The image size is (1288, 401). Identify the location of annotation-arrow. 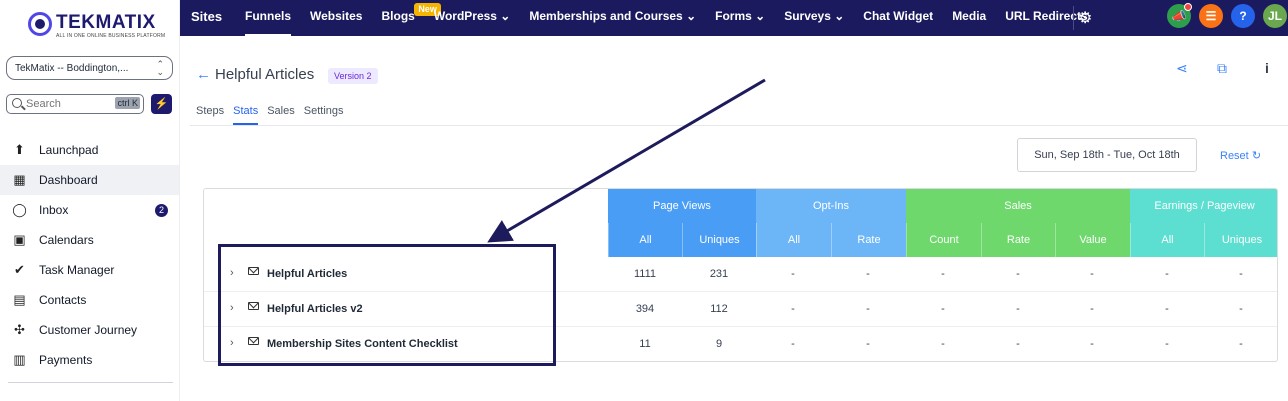
(626, 160).